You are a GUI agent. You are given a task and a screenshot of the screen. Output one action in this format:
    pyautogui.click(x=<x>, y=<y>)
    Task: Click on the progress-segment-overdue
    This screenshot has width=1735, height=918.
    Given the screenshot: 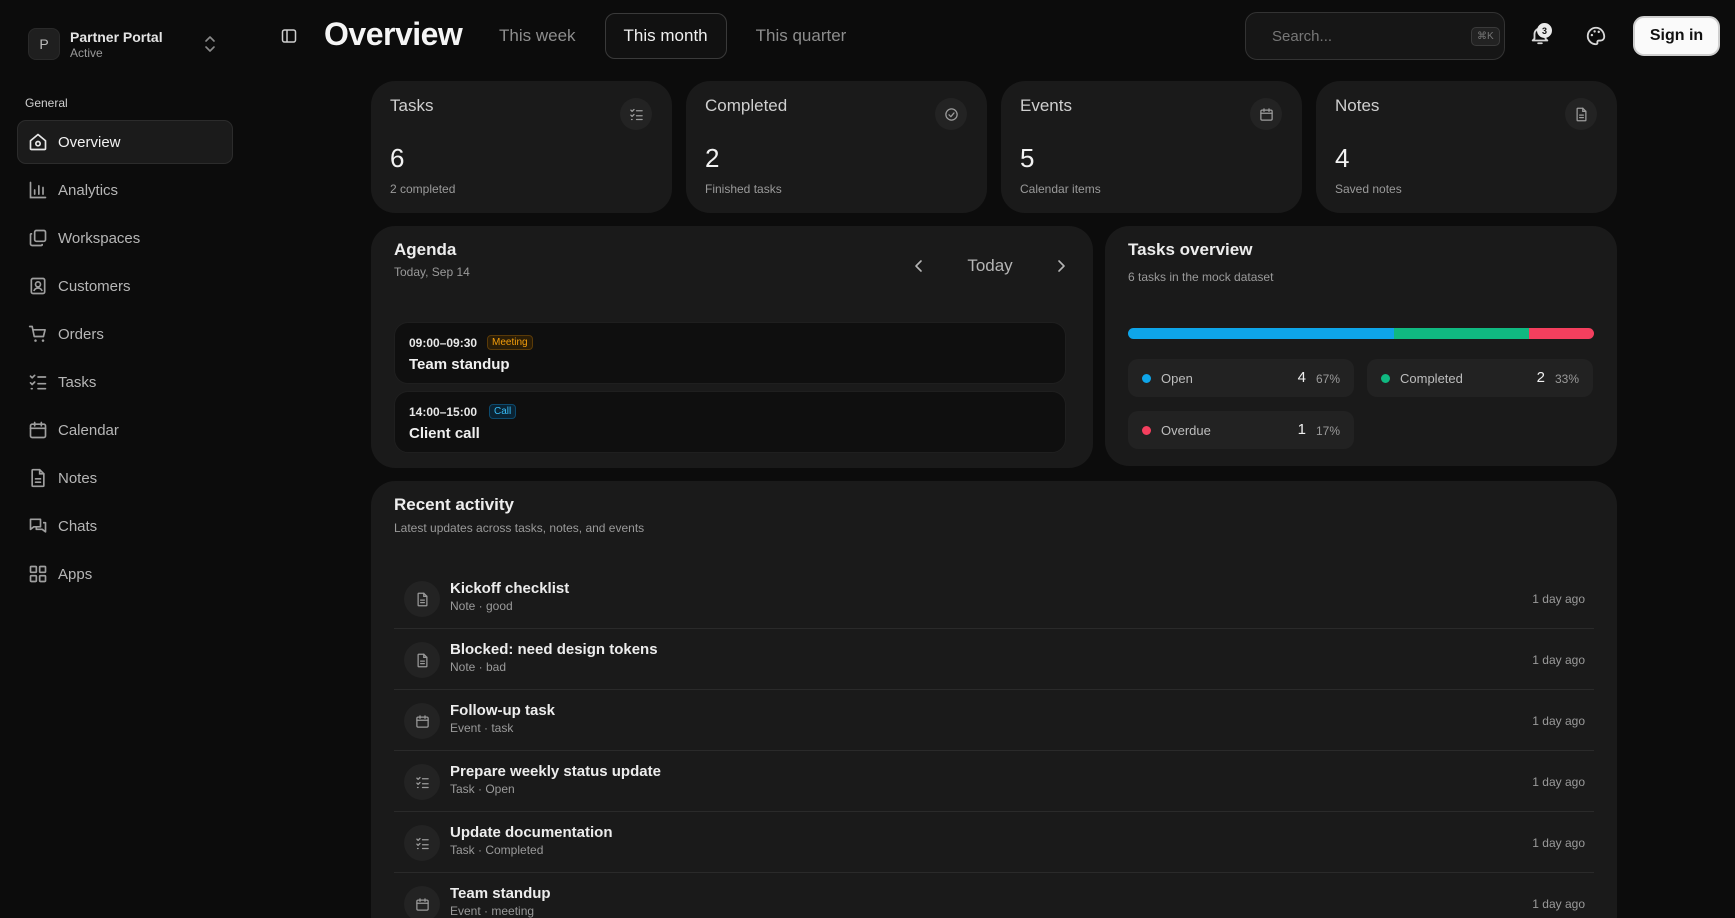 What is the action you would take?
    pyautogui.click(x=1561, y=333)
    